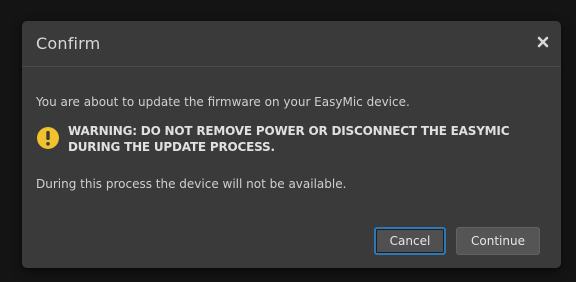  I want to click on dialog-title: Confirm, so click(68, 43).